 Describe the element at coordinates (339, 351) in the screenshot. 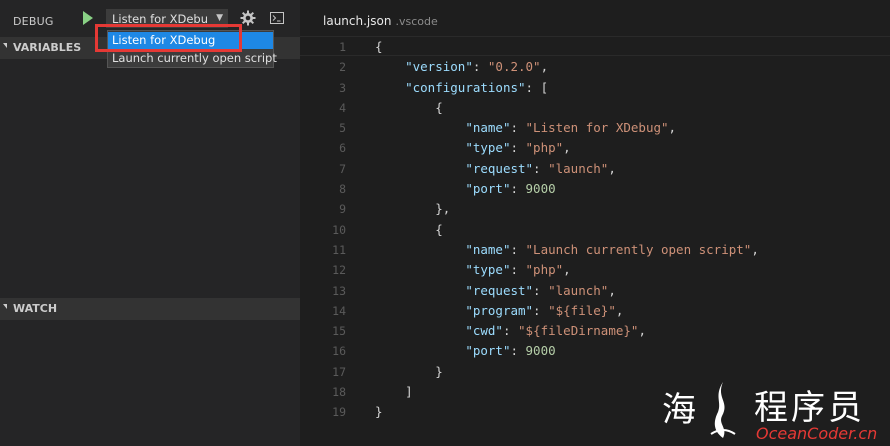

I see `line-number: 16` at that location.